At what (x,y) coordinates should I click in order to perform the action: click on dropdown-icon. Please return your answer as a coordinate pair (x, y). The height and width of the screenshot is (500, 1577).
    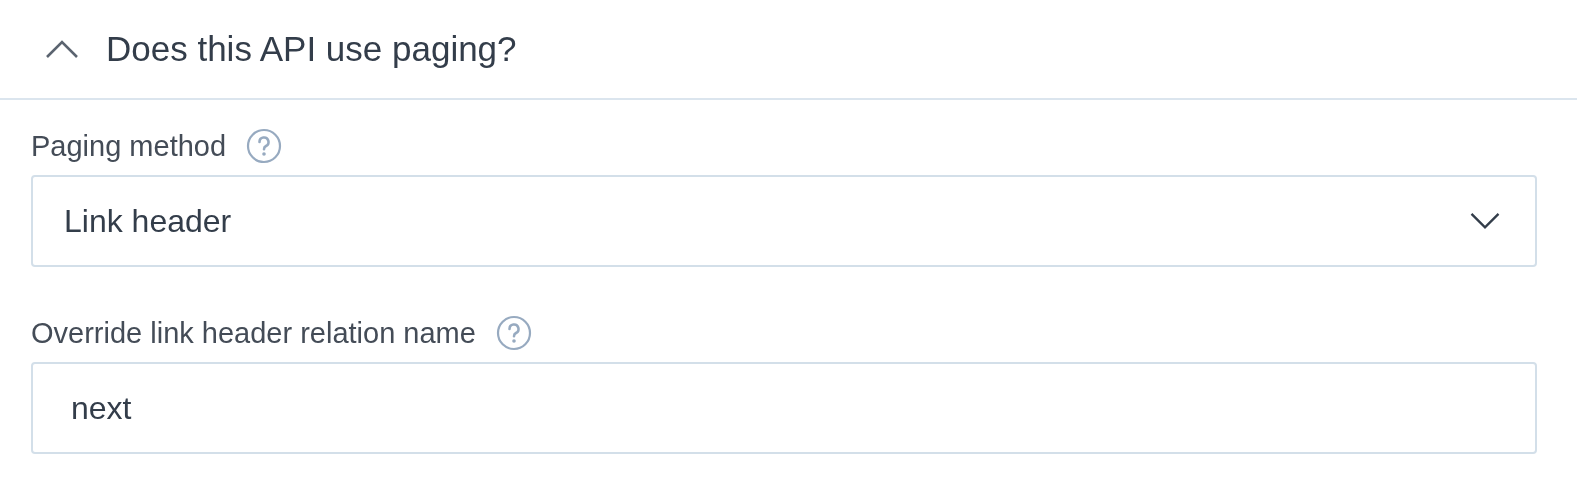
    Looking at the image, I should click on (1485, 221).